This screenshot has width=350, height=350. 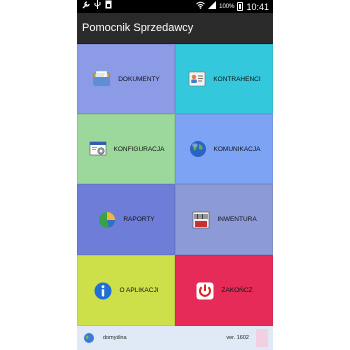 I want to click on pie-chart-icon, so click(x=107, y=220).